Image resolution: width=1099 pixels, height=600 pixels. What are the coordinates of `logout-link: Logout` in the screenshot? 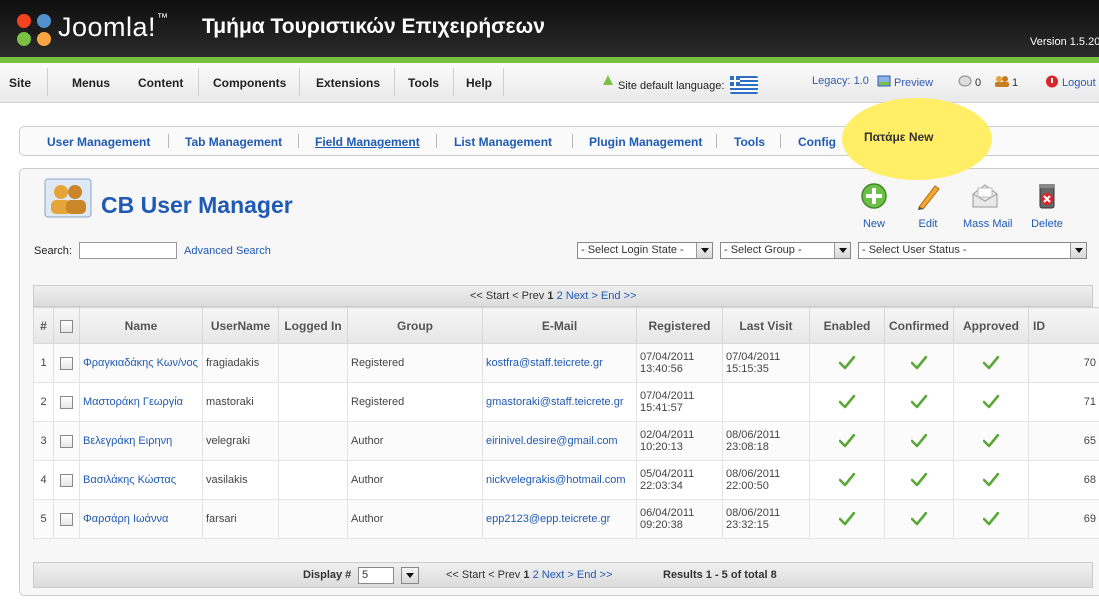 It's located at (1070, 82).